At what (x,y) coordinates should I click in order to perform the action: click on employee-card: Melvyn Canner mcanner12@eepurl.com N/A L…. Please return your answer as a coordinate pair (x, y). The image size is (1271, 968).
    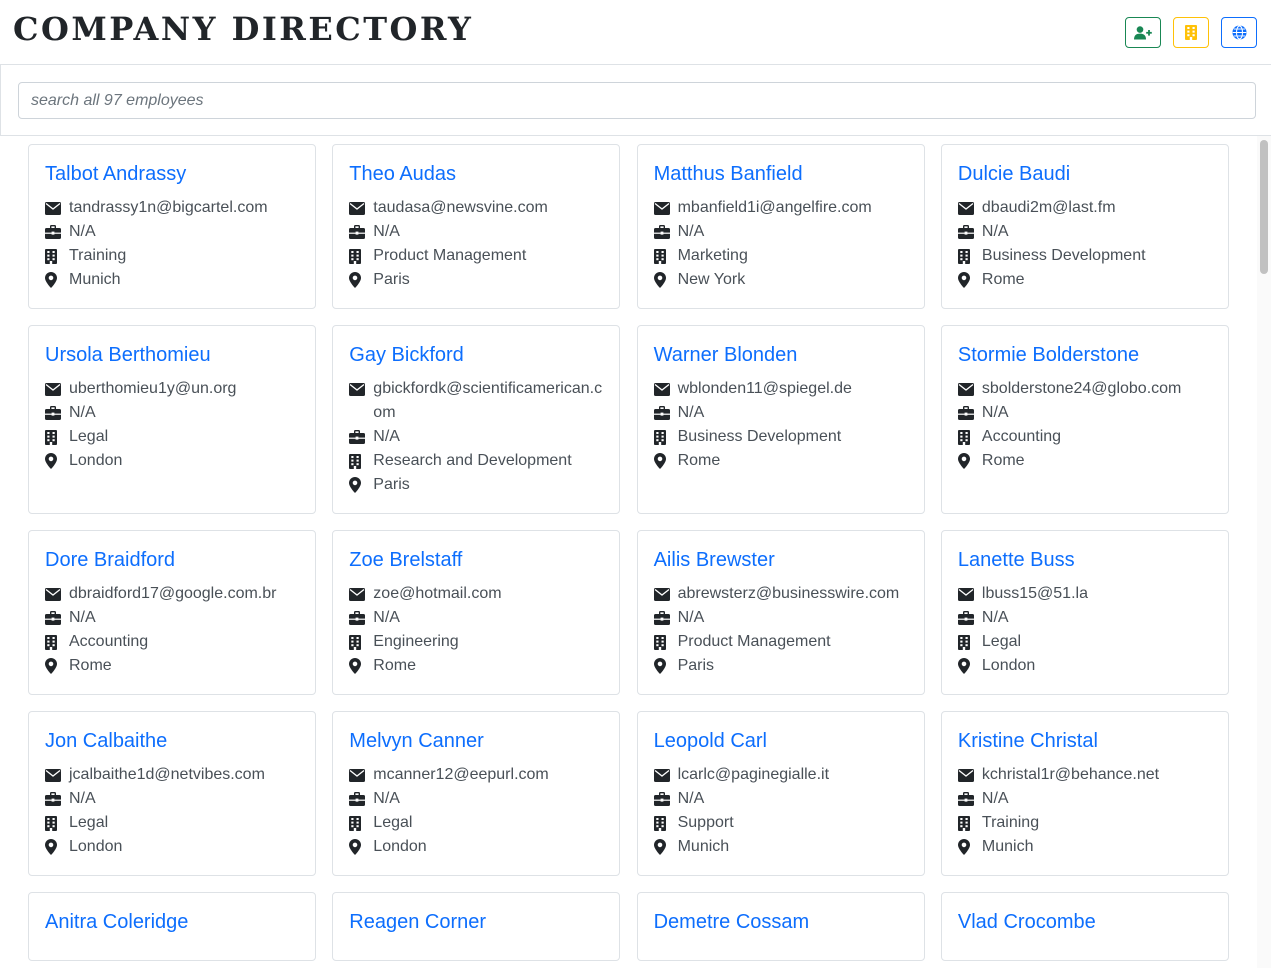
    Looking at the image, I should click on (476, 793).